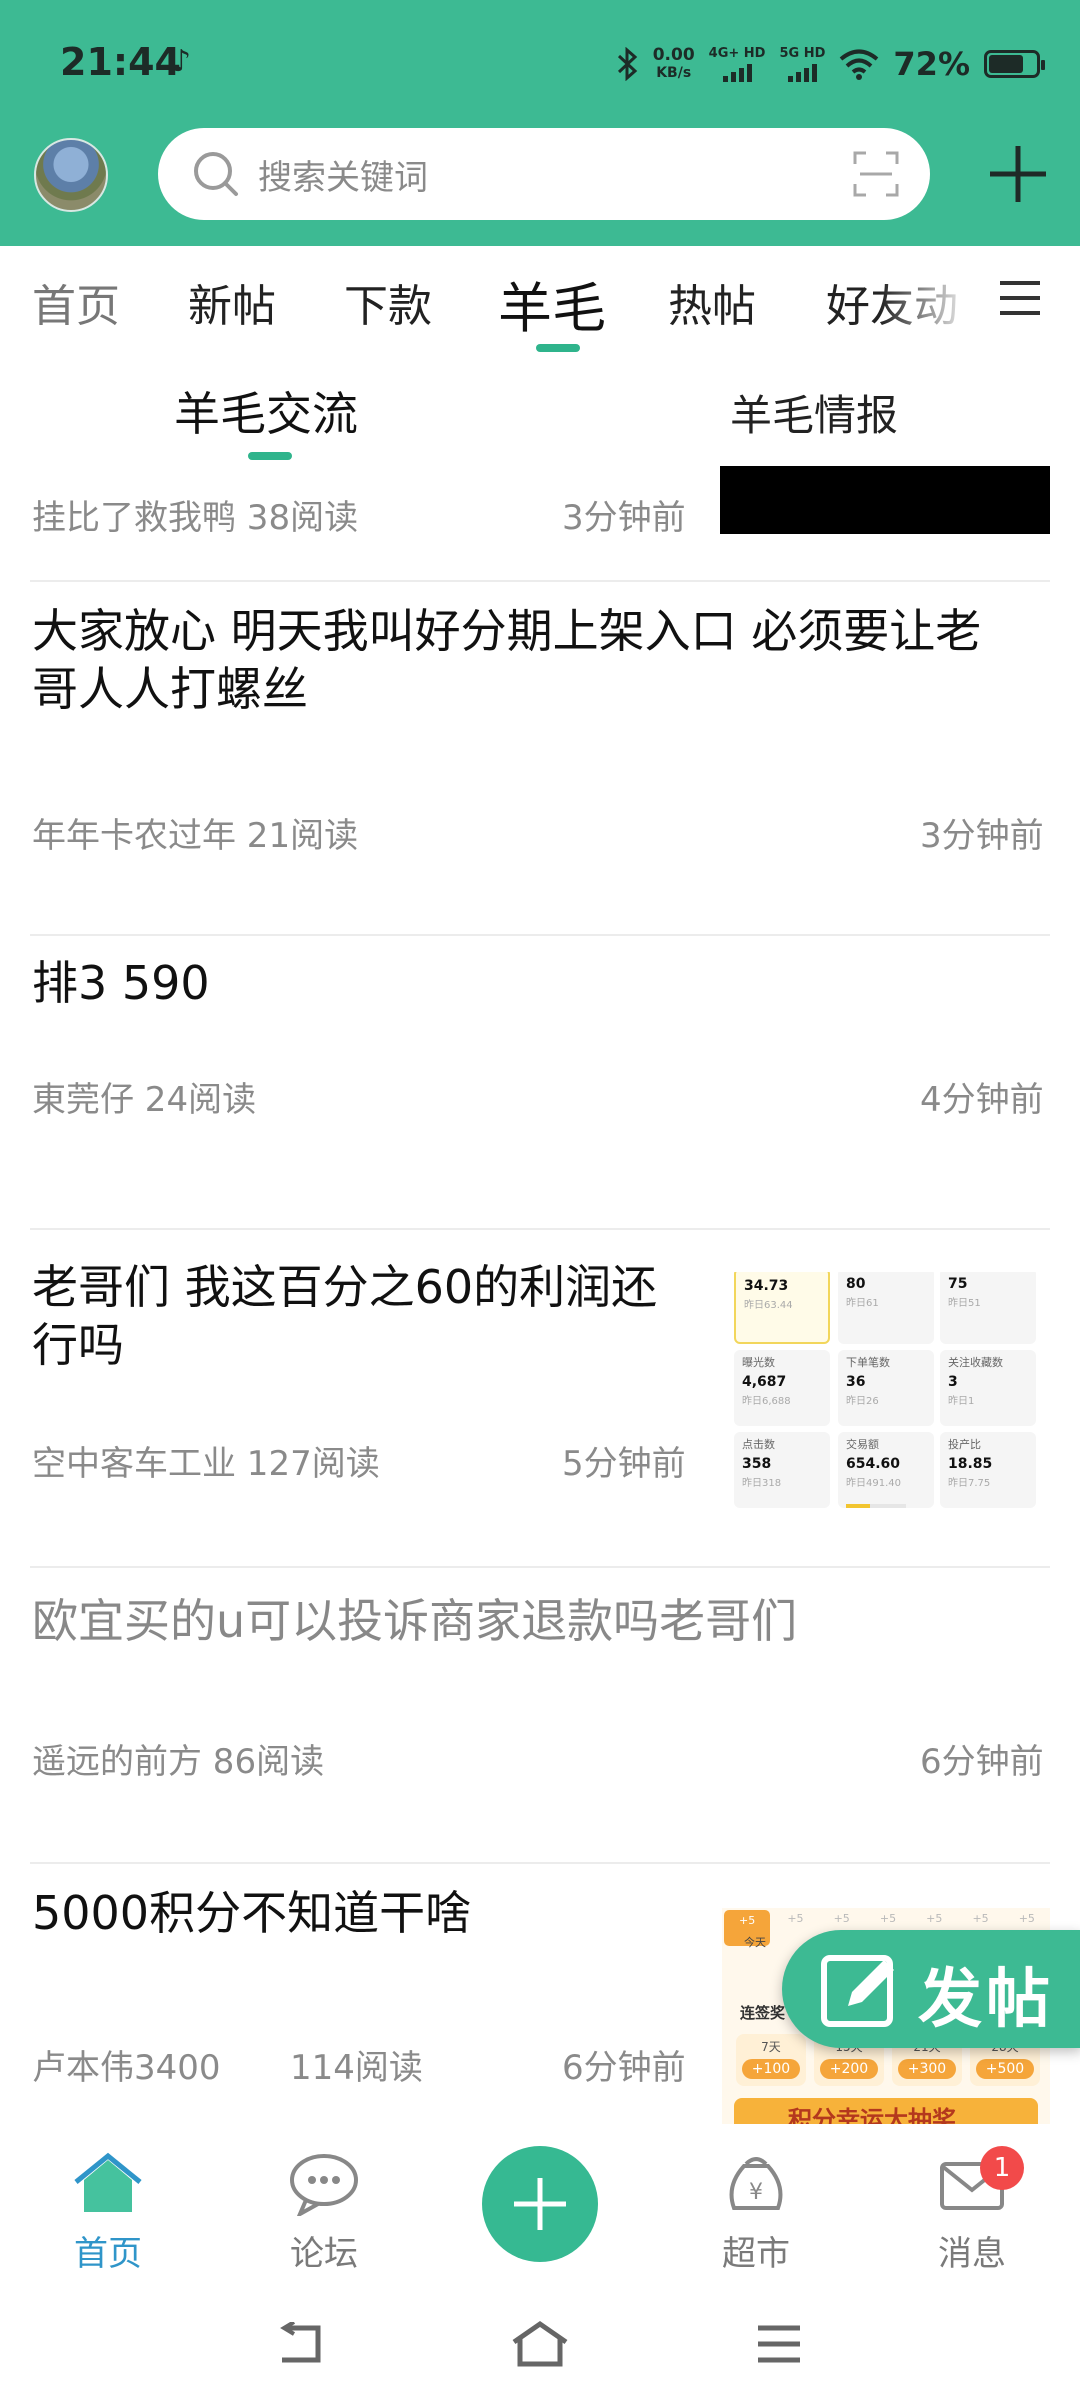 Image resolution: width=1080 pixels, height=2408 pixels. I want to click on stat-cell: 点击数 358 昨日318, so click(782, 1470).